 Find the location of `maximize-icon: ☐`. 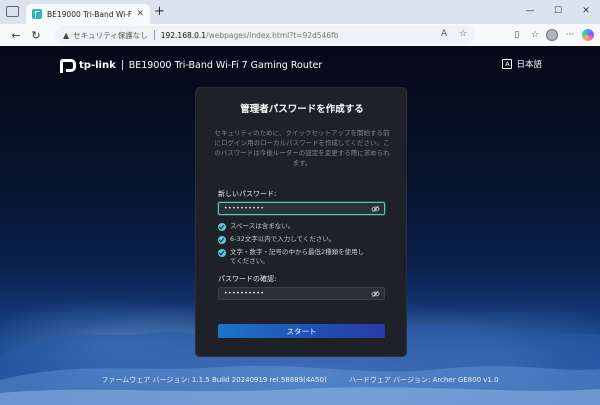

maximize-icon: ☐ is located at coordinates (558, 11).